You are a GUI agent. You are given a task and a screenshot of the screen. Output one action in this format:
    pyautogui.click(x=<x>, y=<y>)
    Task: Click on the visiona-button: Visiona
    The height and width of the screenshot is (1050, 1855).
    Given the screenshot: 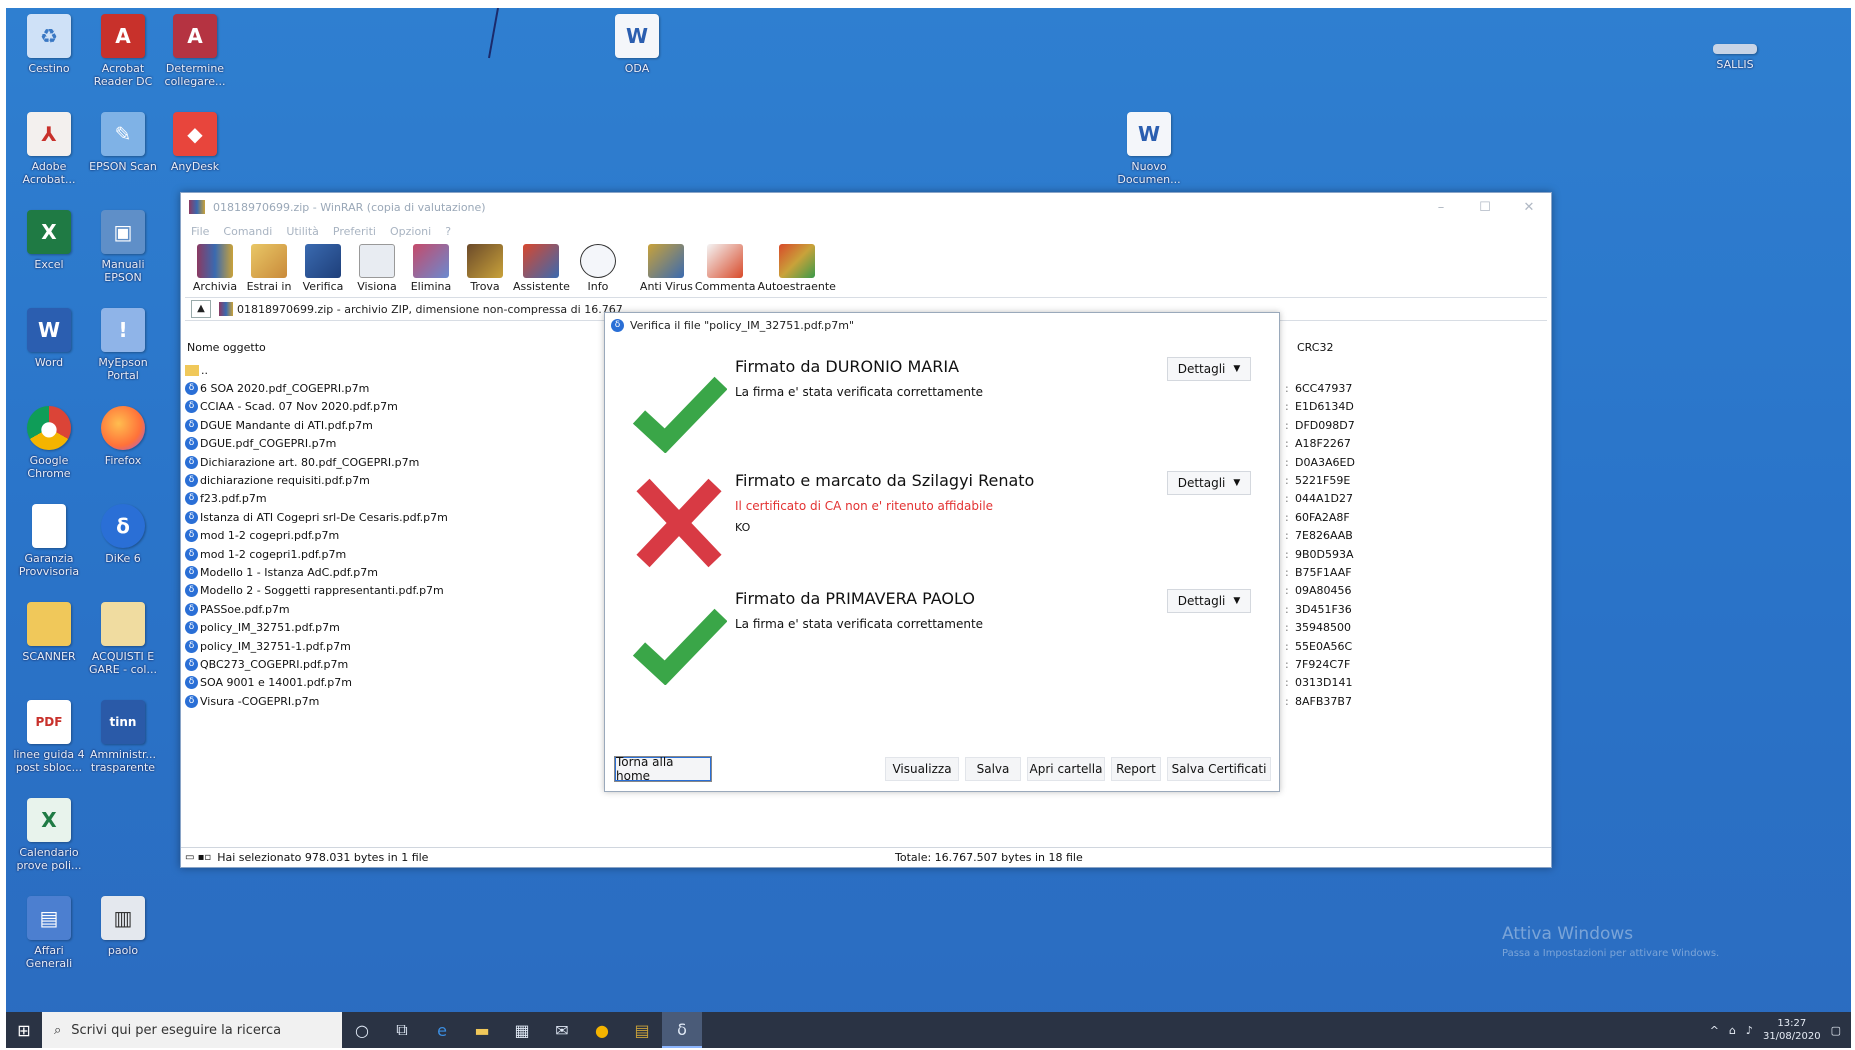 What is the action you would take?
    pyautogui.click(x=377, y=268)
    